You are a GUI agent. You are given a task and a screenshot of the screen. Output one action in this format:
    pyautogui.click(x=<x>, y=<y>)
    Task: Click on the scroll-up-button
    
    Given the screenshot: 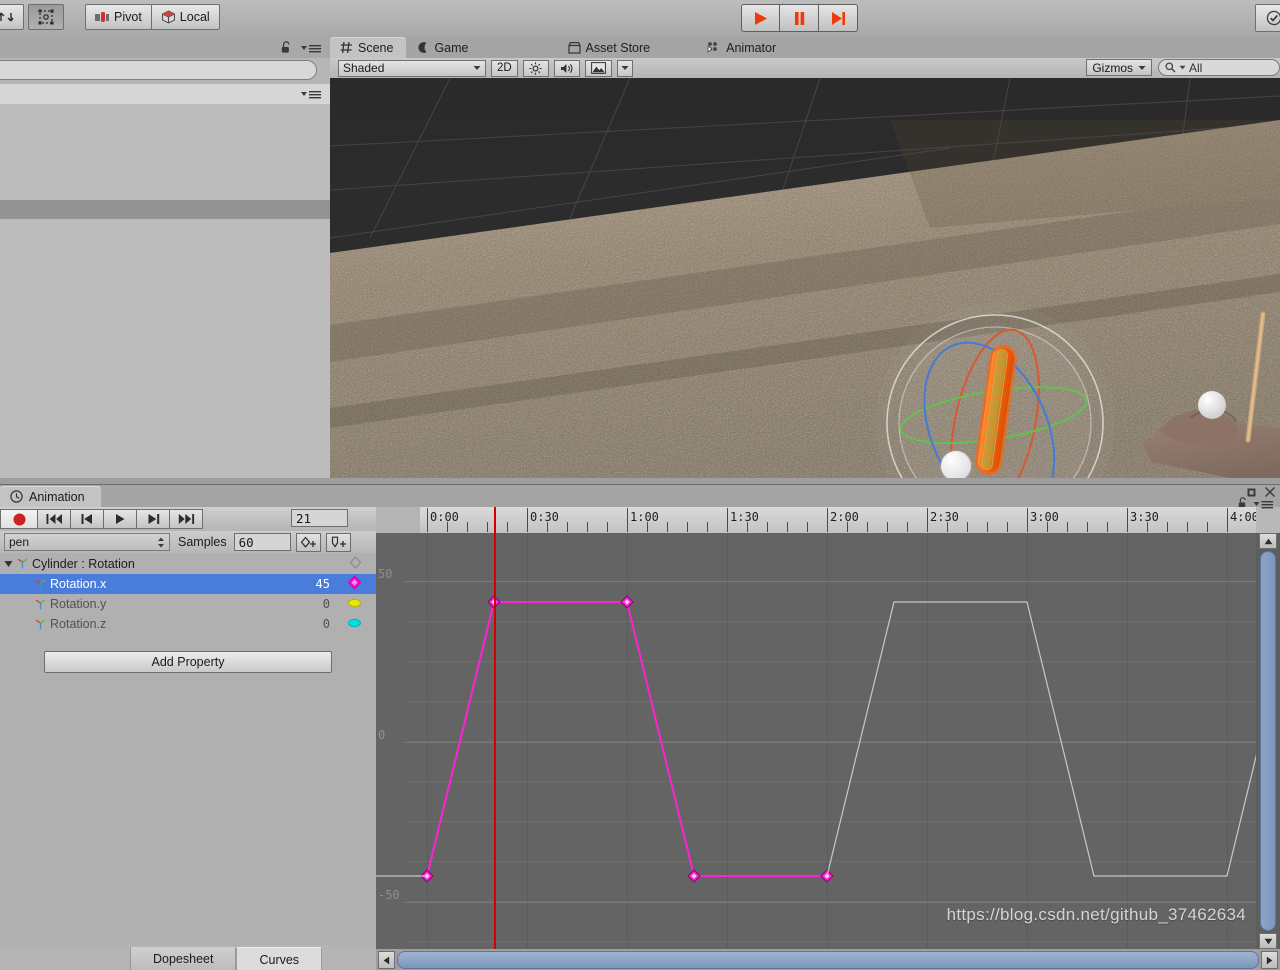 What is the action you would take?
    pyautogui.click(x=1268, y=541)
    